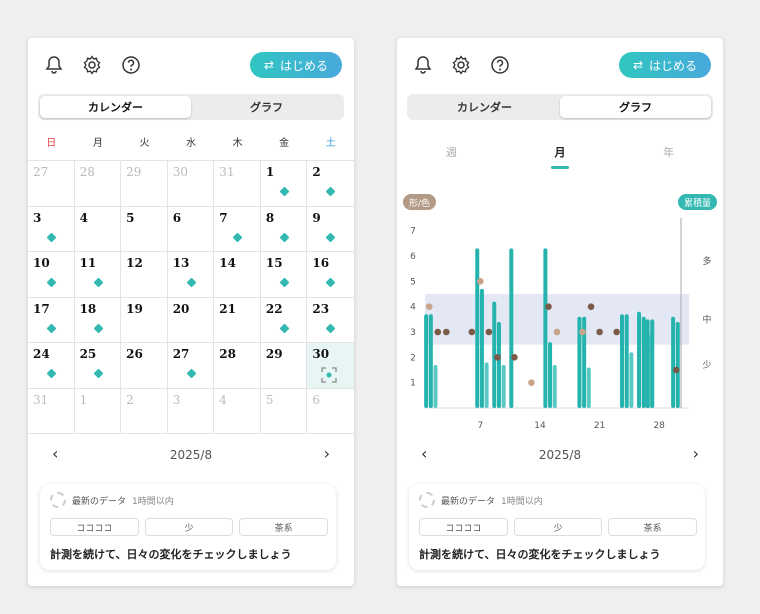 The width and height of the screenshot is (760, 614). What do you see at coordinates (181, 263) in the screenshot?
I see `day-number: 13` at bounding box center [181, 263].